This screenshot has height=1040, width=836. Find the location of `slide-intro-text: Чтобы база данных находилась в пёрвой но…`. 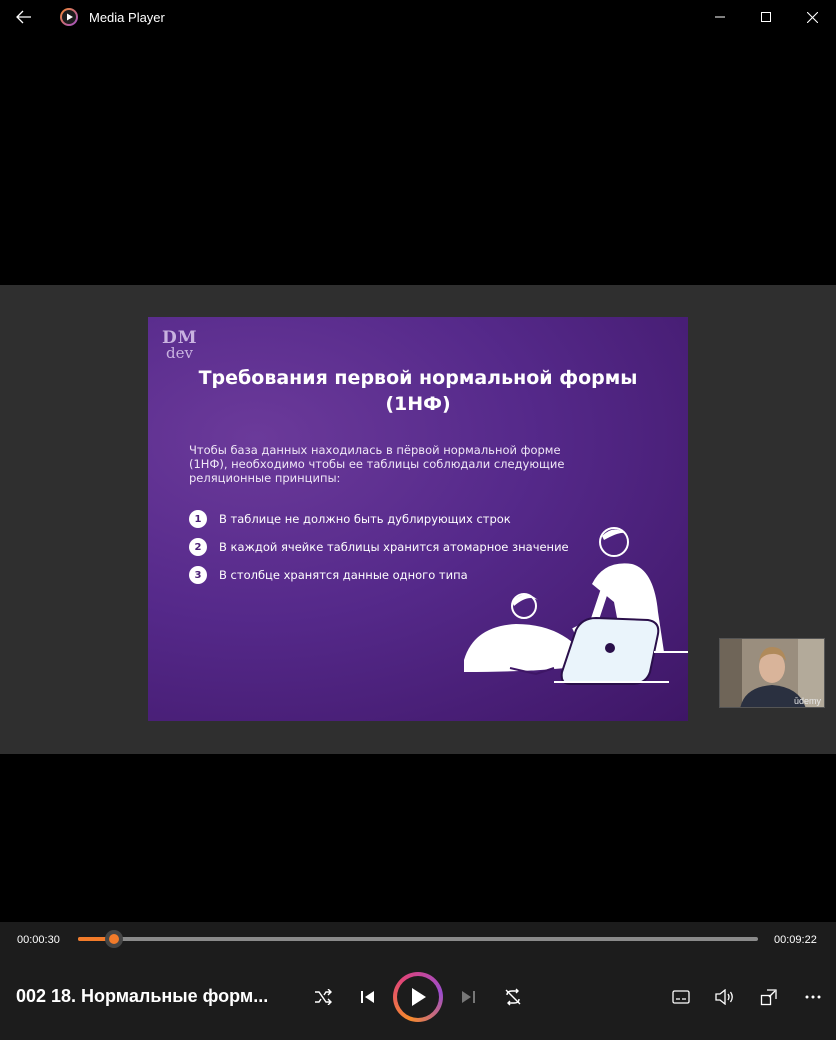

slide-intro-text: Чтобы база данных находилась в пёрвой но… is located at coordinates (377, 464).